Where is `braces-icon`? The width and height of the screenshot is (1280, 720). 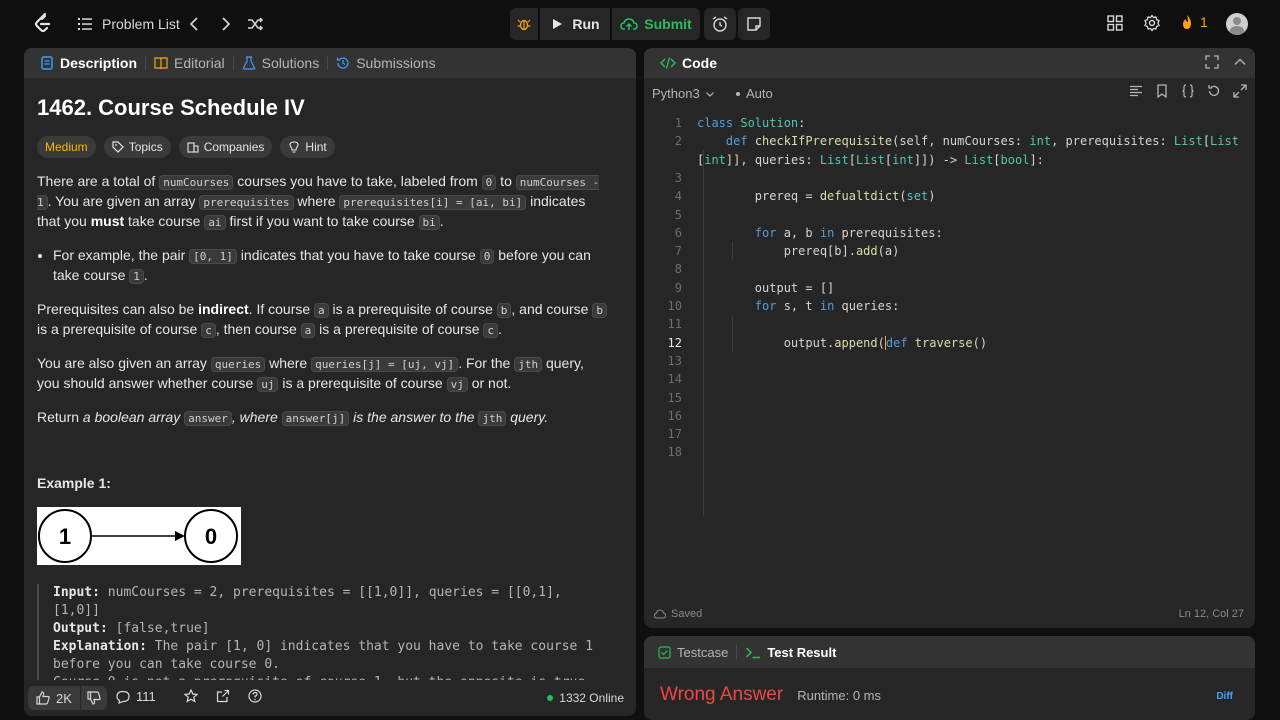
braces-icon is located at coordinates (1188, 91).